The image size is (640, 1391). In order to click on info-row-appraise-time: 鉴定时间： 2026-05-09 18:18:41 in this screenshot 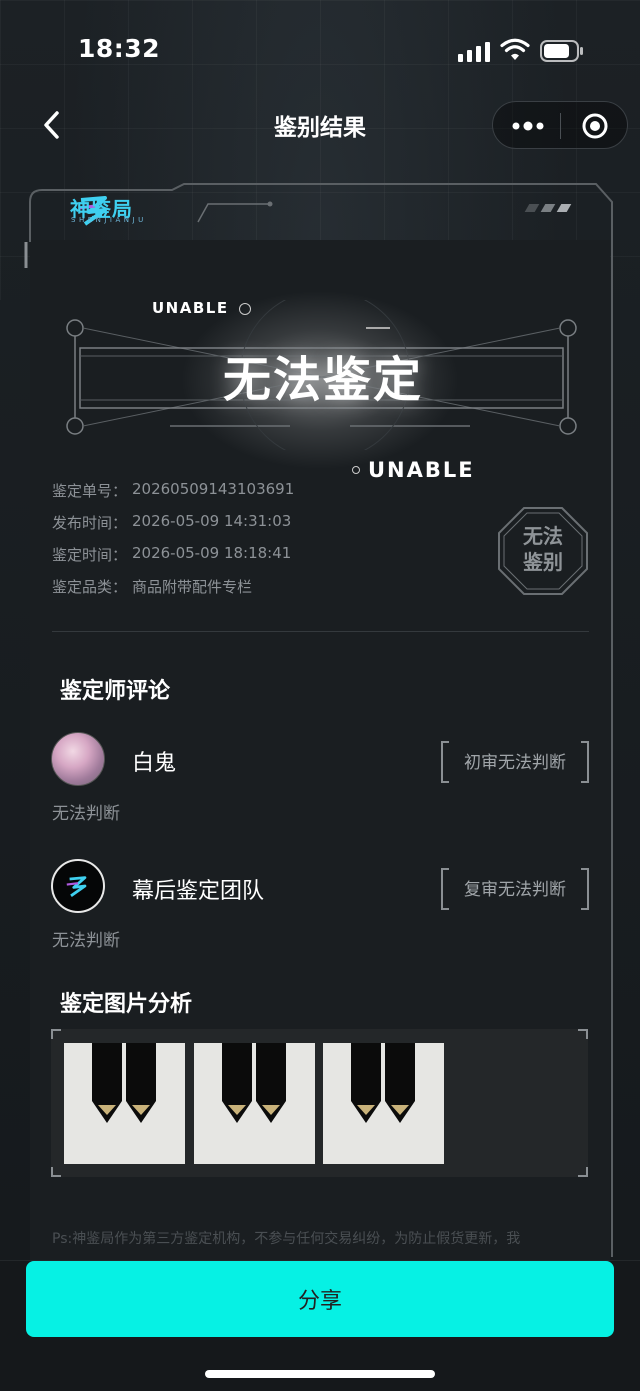, I will do `click(173, 560)`.